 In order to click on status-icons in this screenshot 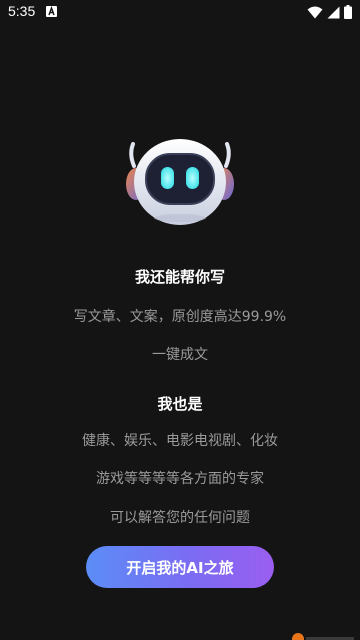, I will do `click(329, 12)`.